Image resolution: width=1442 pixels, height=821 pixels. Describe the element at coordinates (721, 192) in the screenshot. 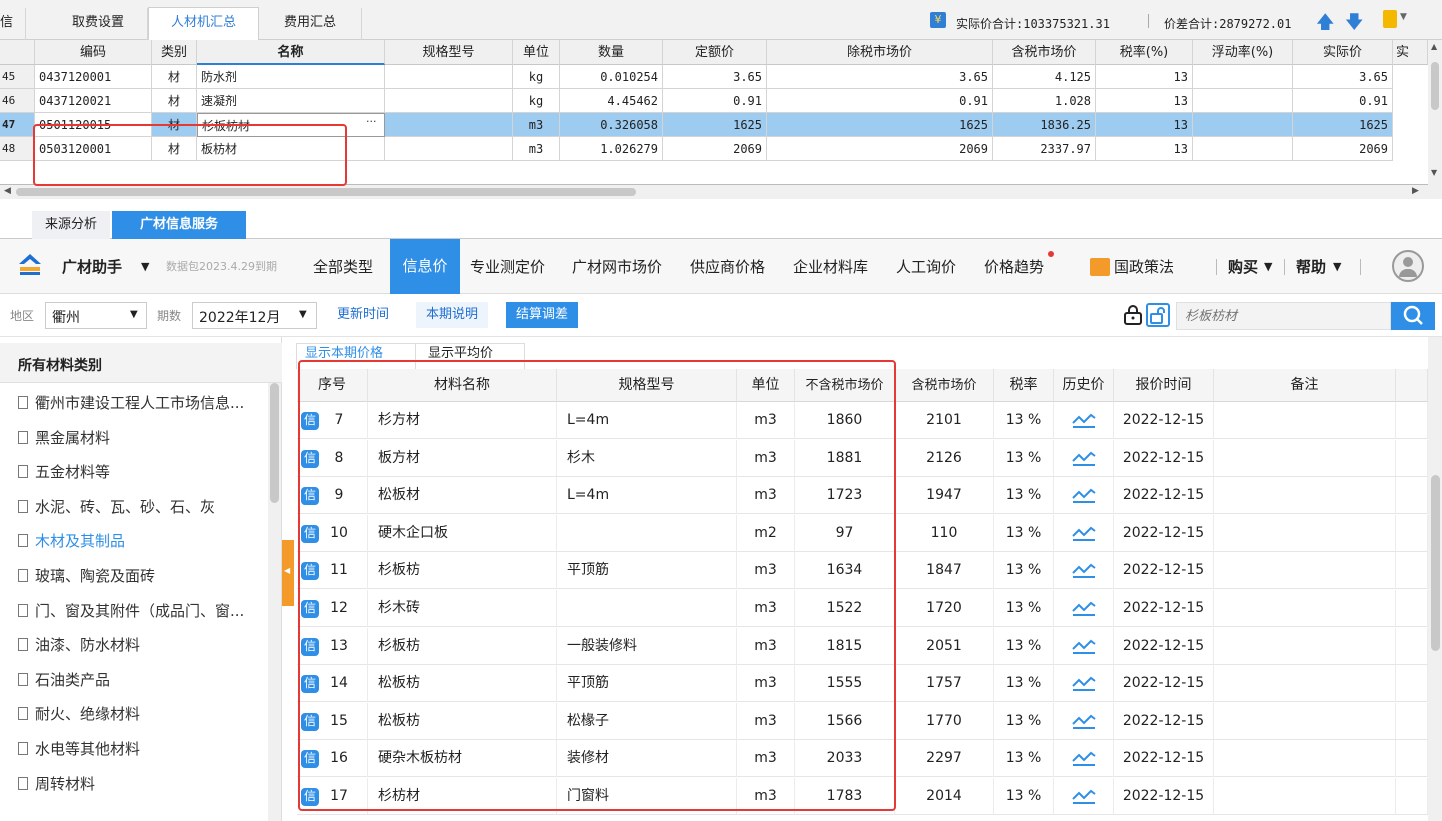

I see `grid-horizontal-scrollbar: ◀ ▶` at that location.